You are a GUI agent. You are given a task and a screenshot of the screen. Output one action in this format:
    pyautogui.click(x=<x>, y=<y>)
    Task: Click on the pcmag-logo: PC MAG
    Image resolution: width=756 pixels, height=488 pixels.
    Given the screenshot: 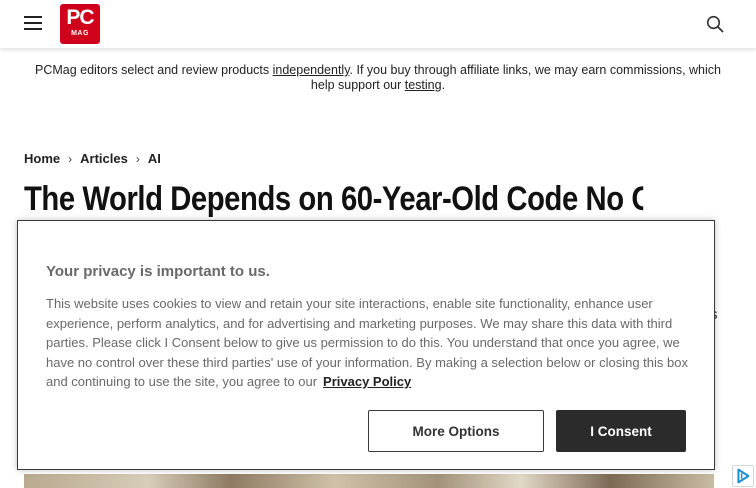 What is the action you would take?
    pyautogui.click(x=80, y=24)
    